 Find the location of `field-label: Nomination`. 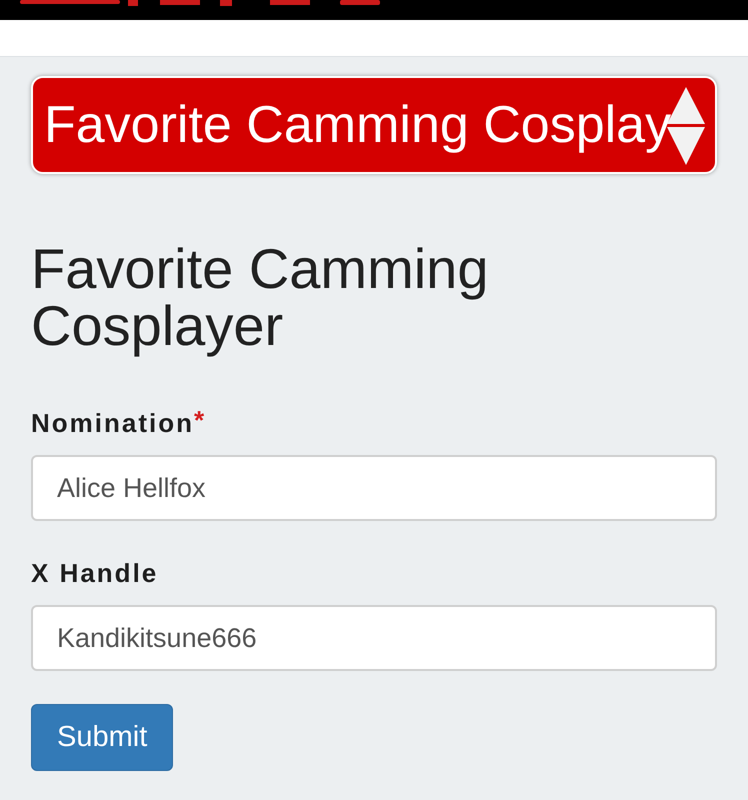

field-label: Nomination is located at coordinates (112, 423).